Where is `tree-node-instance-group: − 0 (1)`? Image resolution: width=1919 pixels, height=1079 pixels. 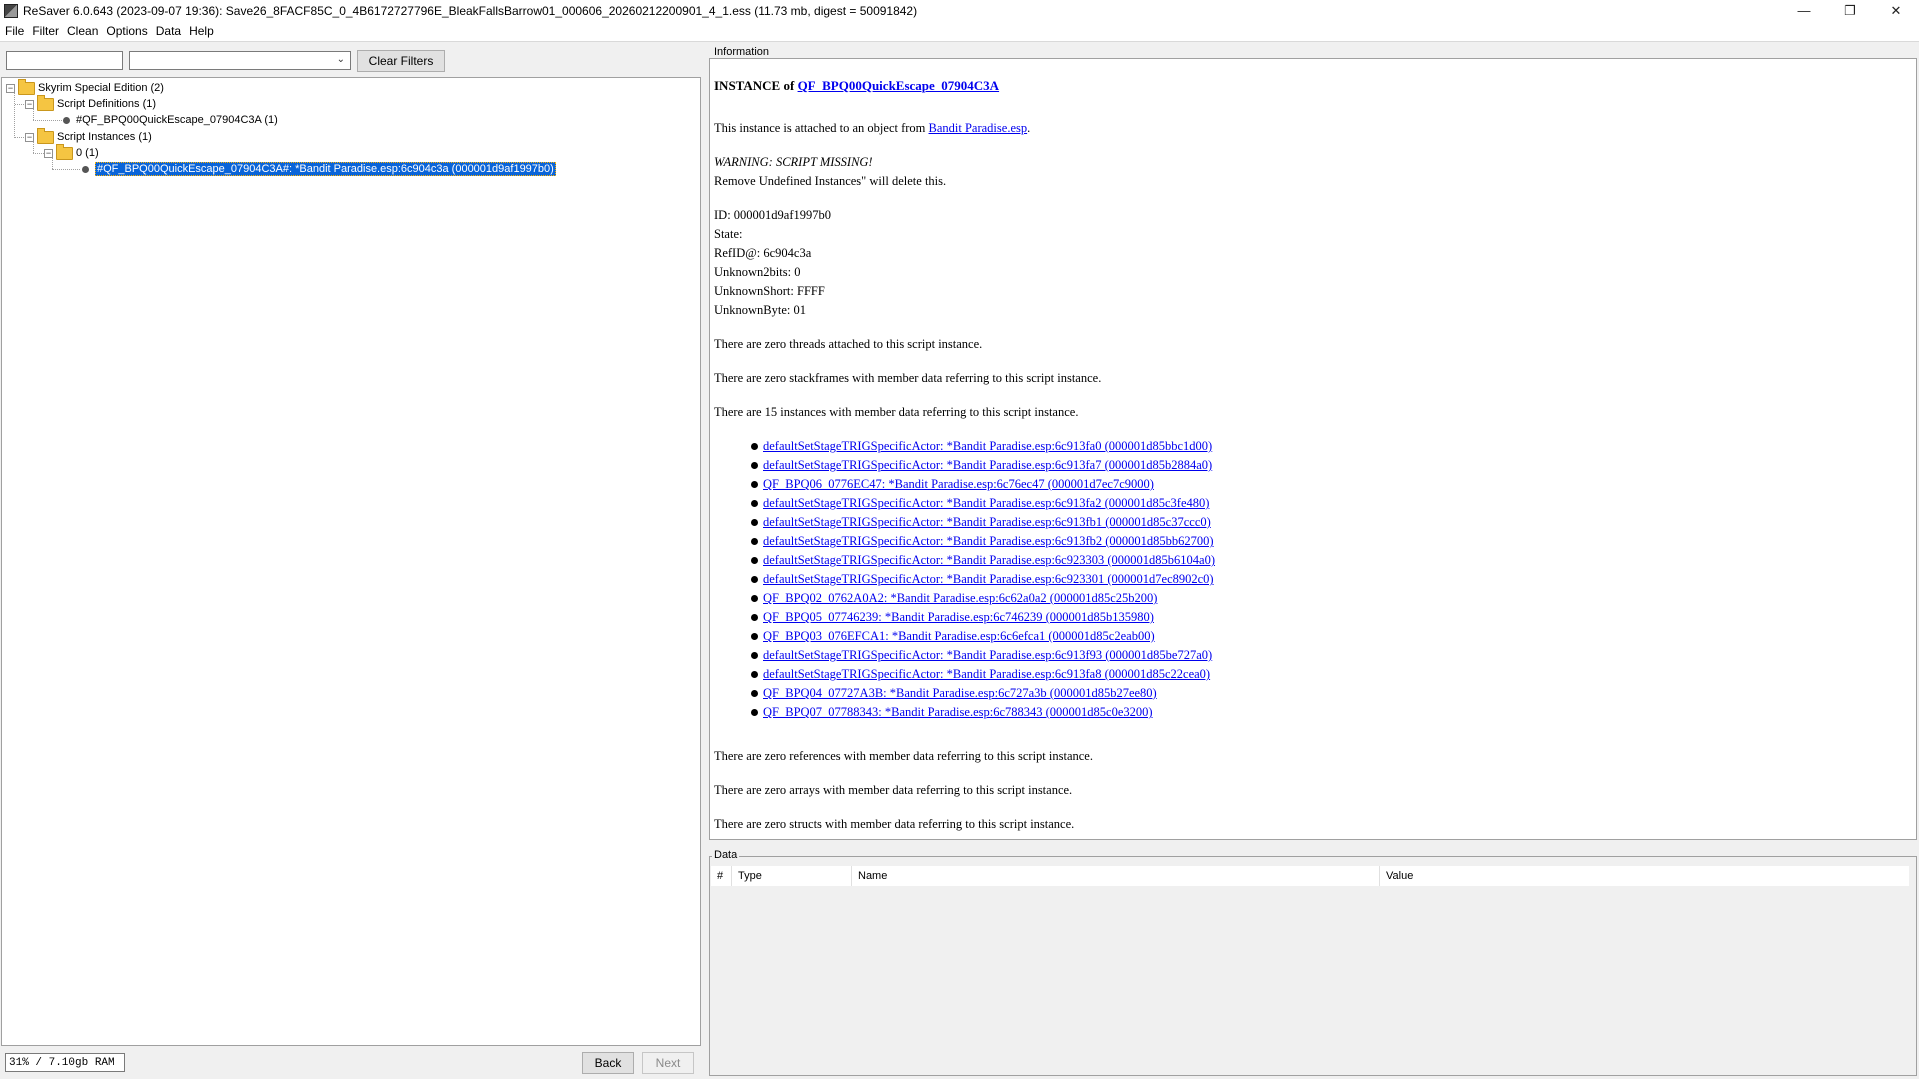
tree-node-instance-group: − 0 (1) is located at coordinates (71, 152).